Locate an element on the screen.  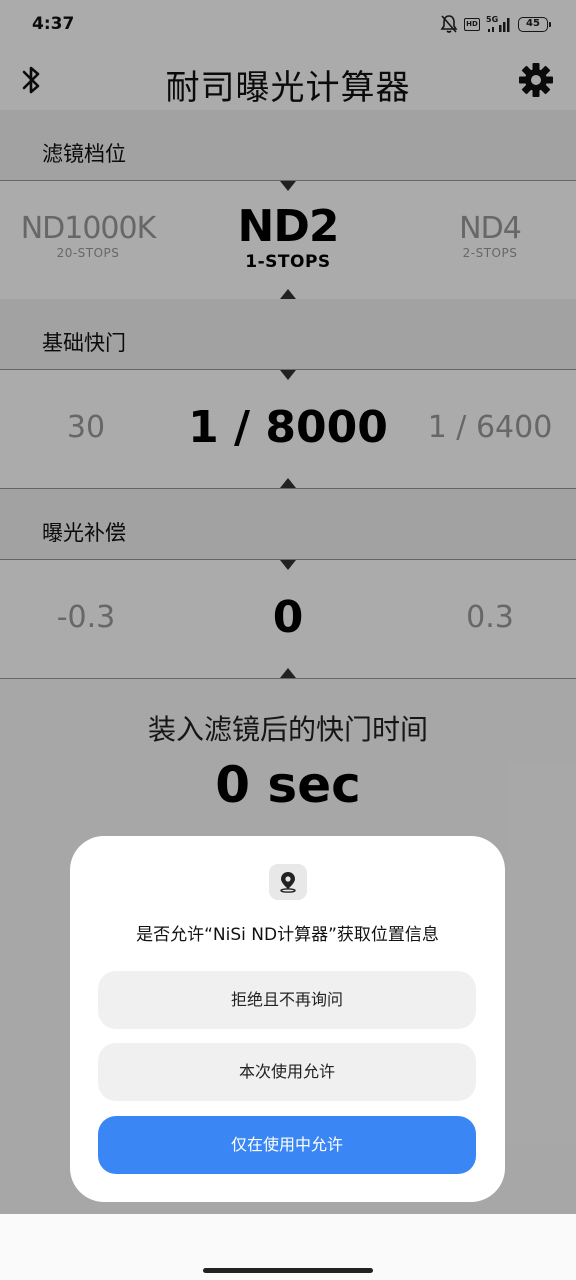
location-pin-icon is located at coordinates (288, 882).